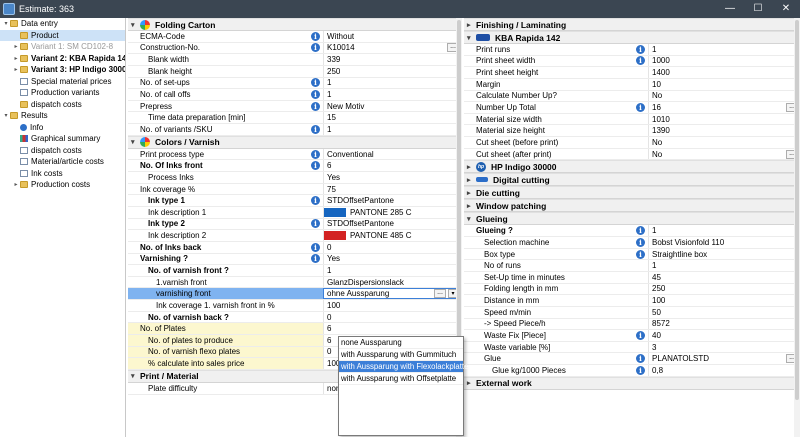  I want to click on property-row: Selection machine i Bobst Visionfold 110, so click(632, 243).